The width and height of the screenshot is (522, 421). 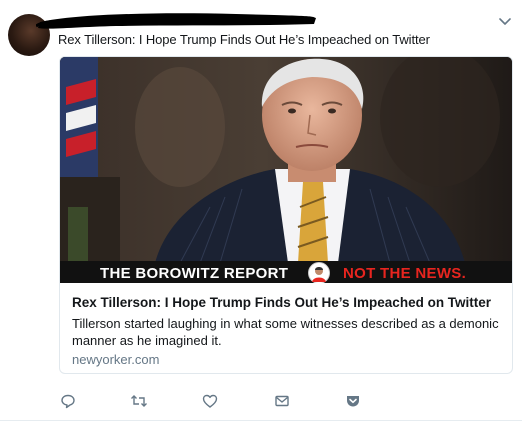 I want to click on message-button, so click(x=282, y=401).